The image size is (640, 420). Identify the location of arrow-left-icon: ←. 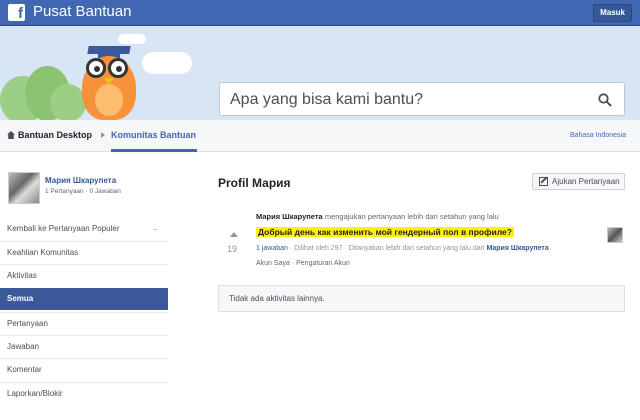
(156, 228).